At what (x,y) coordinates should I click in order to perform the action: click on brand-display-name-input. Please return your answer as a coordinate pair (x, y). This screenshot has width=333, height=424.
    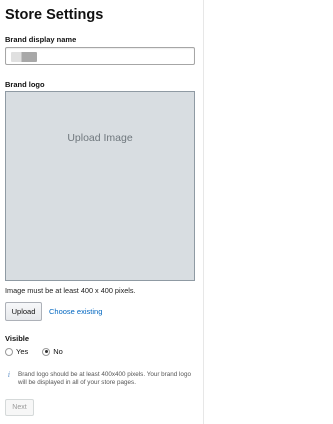
    Looking at the image, I should click on (100, 56).